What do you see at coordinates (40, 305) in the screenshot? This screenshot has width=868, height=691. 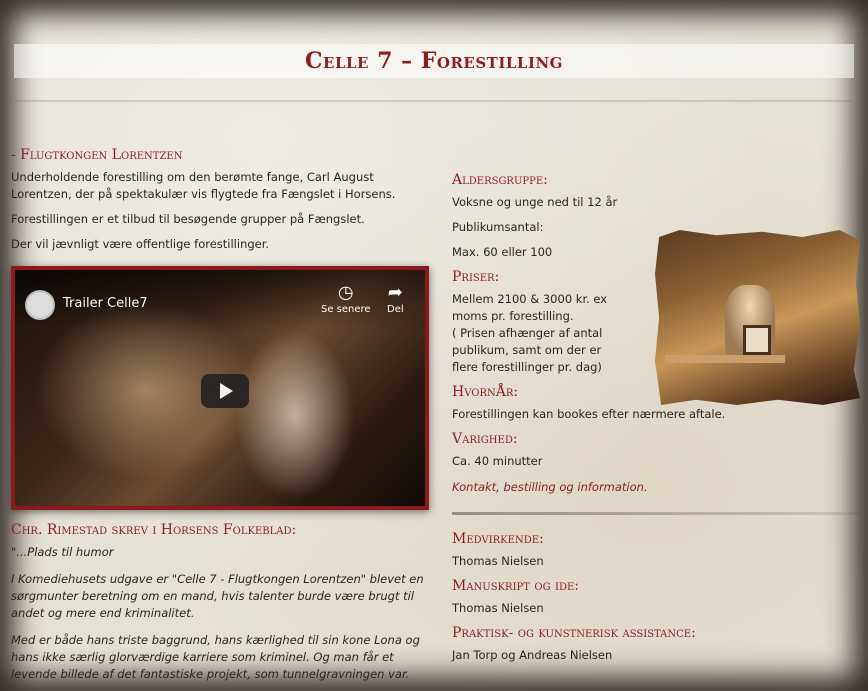 I see `channel-avatar` at bounding box center [40, 305].